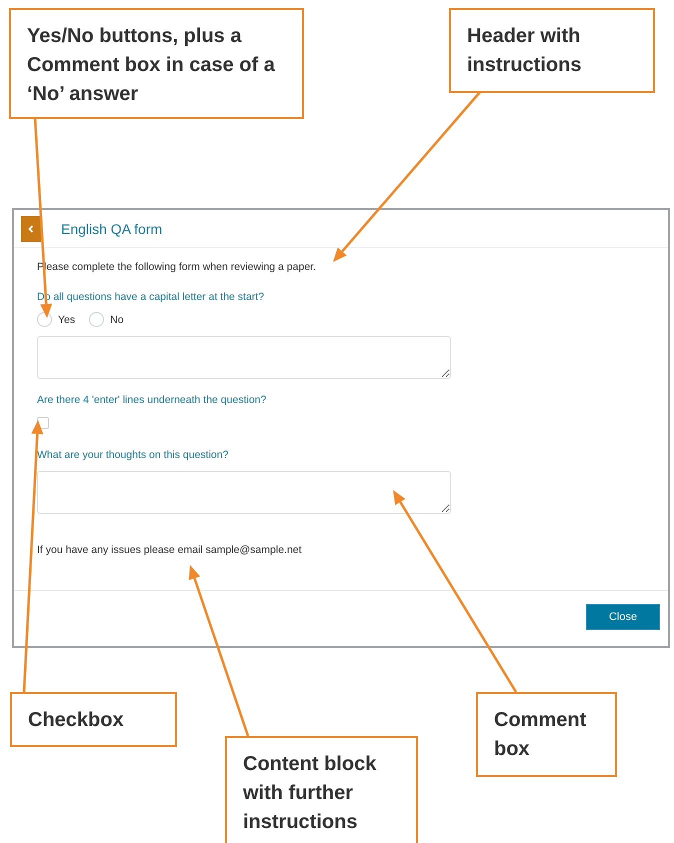 This screenshot has width=674, height=843. Describe the element at coordinates (117, 320) in the screenshot. I see `option-label: No` at that location.